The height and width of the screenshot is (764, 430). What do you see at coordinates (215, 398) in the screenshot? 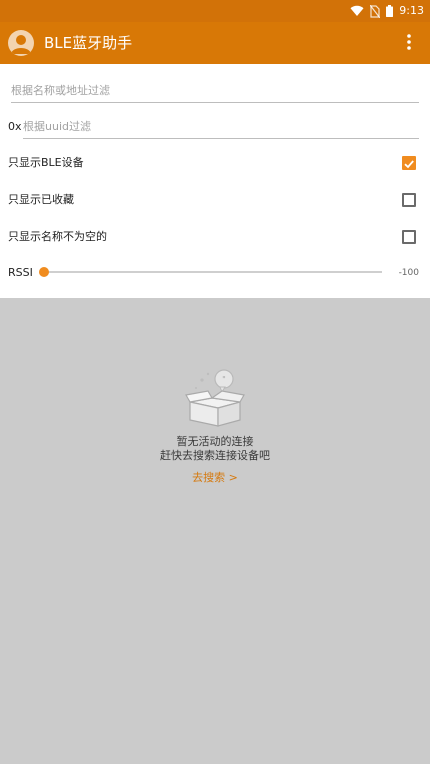
I see `empty-box-icon: "` at bounding box center [215, 398].